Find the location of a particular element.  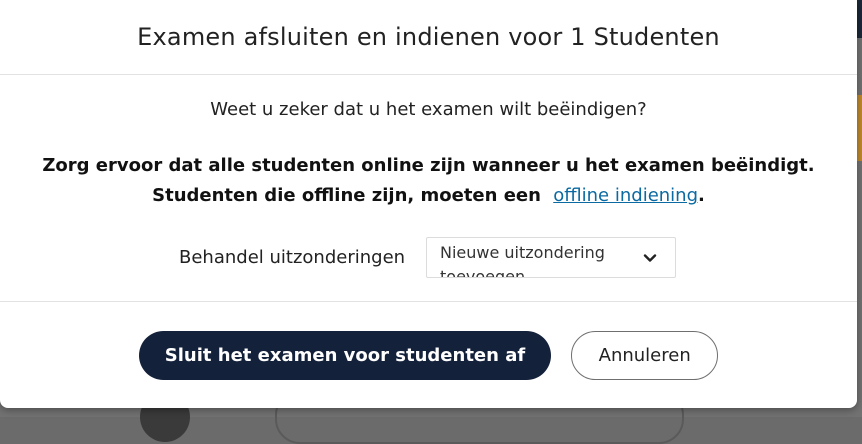

offline-submission-link: offline indiening is located at coordinates (625, 195).